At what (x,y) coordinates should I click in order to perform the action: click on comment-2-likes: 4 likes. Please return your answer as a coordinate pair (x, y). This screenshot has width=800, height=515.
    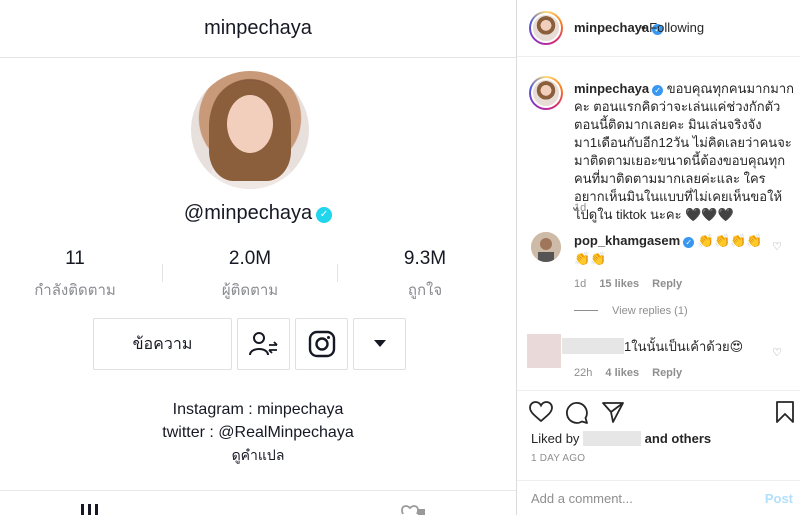
    Looking at the image, I should click on (622, 373).